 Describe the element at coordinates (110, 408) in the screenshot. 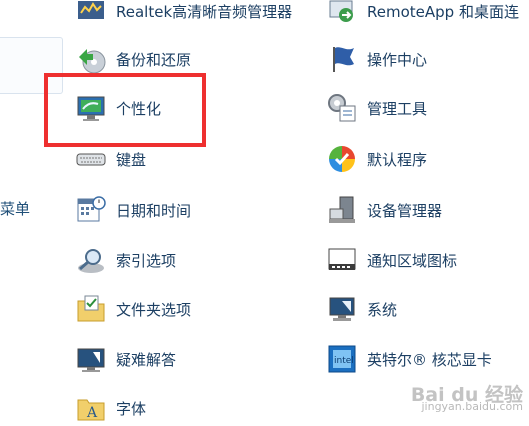

I see `item-fonts: A 字体` at that location.